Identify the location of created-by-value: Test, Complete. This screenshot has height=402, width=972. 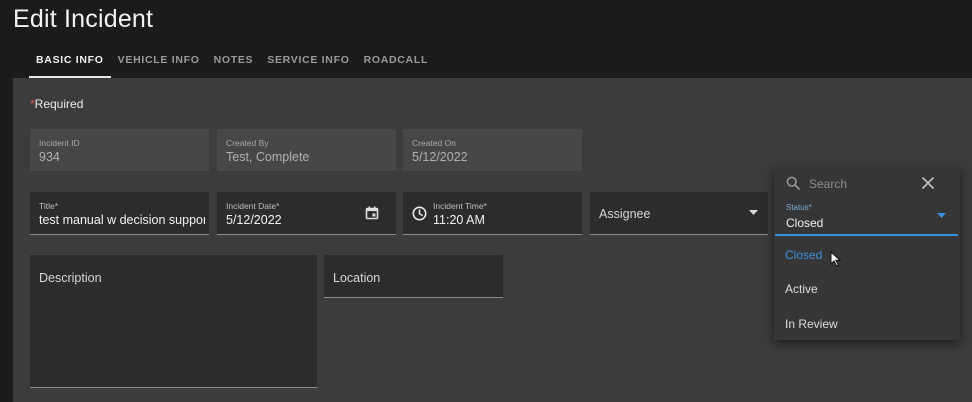
(268, 157).